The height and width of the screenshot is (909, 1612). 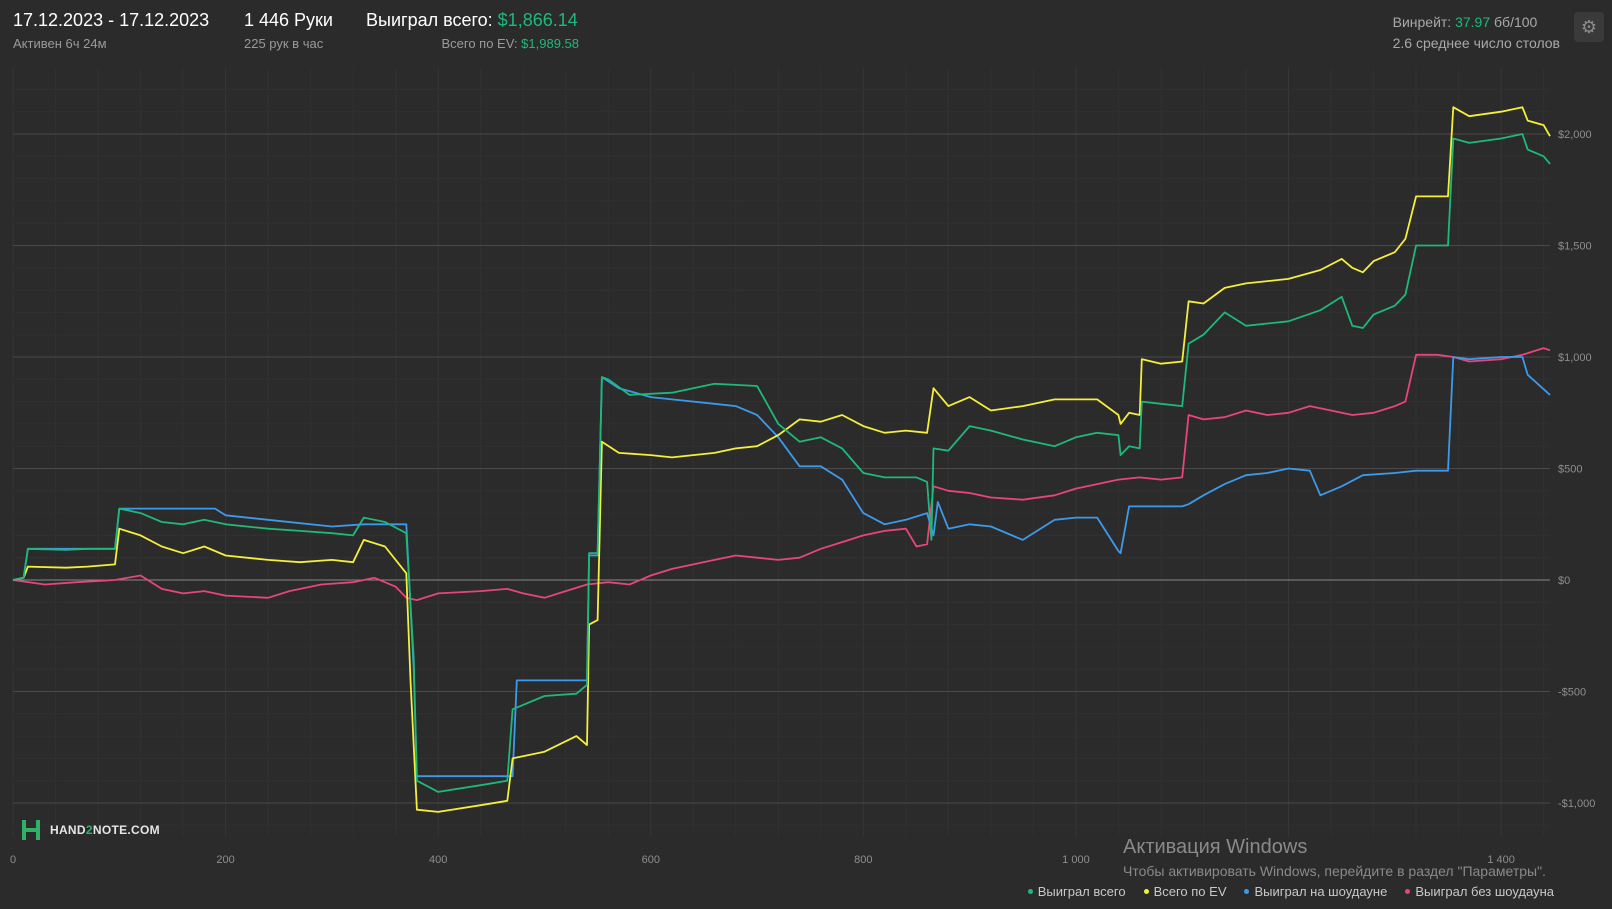 I want to click on legend-label: Выиграл всего, so click(x=1081, y=891).